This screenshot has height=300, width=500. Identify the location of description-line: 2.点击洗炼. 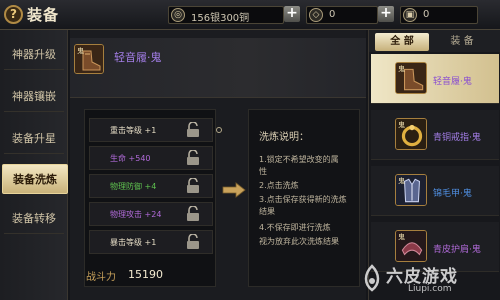
(279, 185).